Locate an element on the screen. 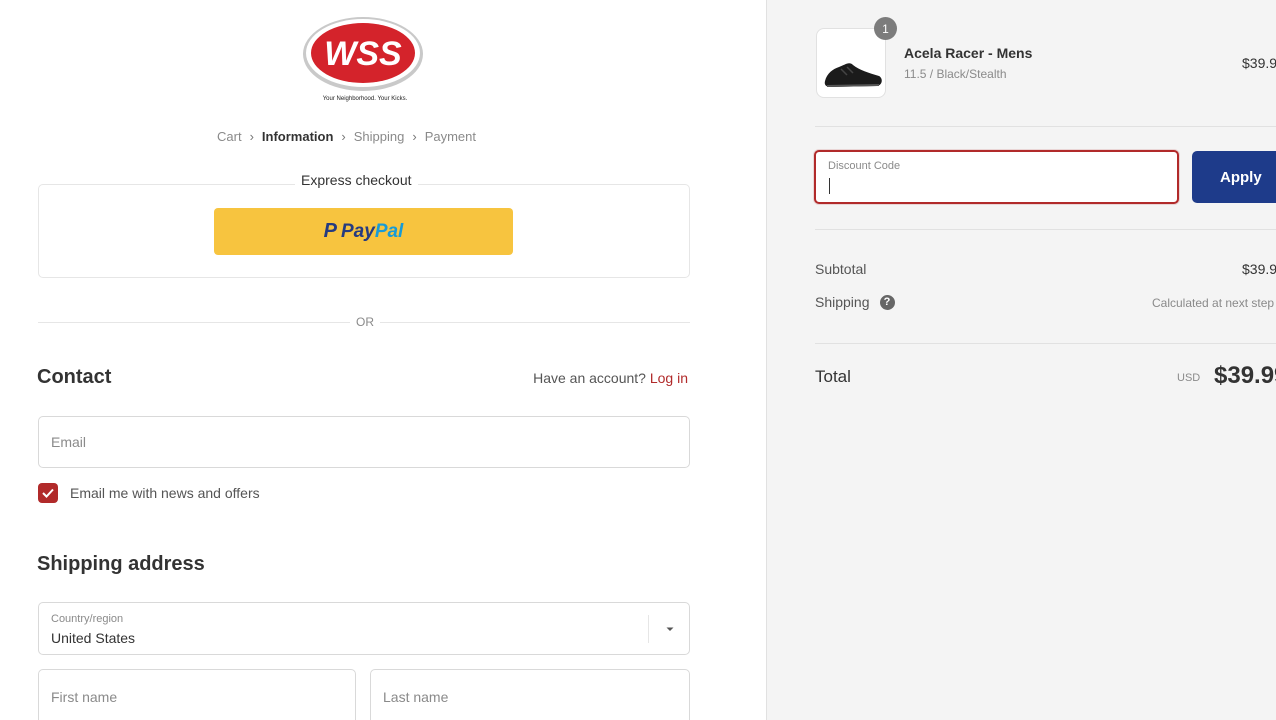 The width and height of the screenshot is (1276, 720). shipping-address-heading: Shipping address is located at coordinates (121, 564).